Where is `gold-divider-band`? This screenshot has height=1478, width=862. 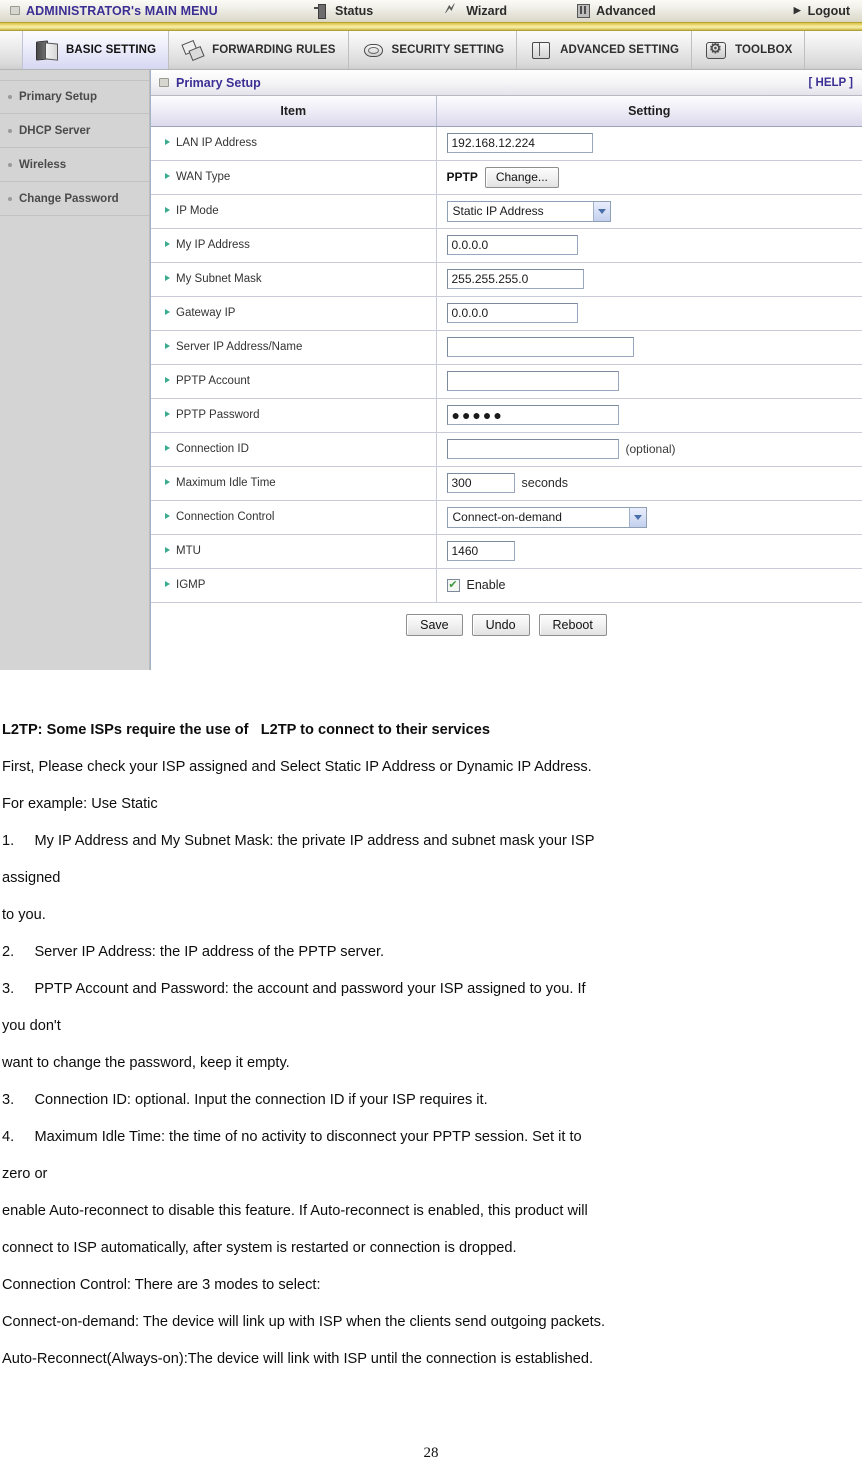
gold-divider-band is located at coordinates (431, 26).